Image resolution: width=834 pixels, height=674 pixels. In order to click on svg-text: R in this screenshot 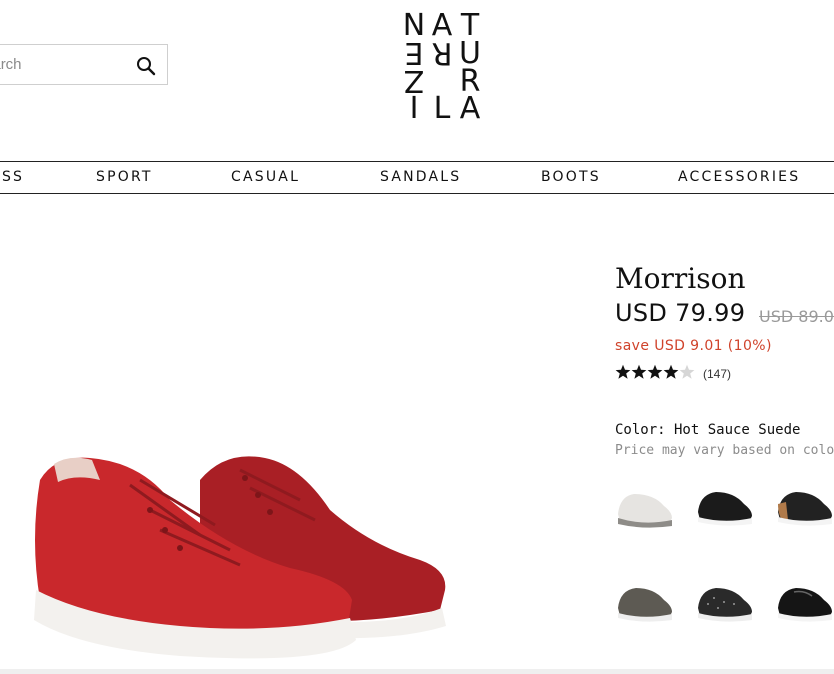, I will do `click(442, 52)`.